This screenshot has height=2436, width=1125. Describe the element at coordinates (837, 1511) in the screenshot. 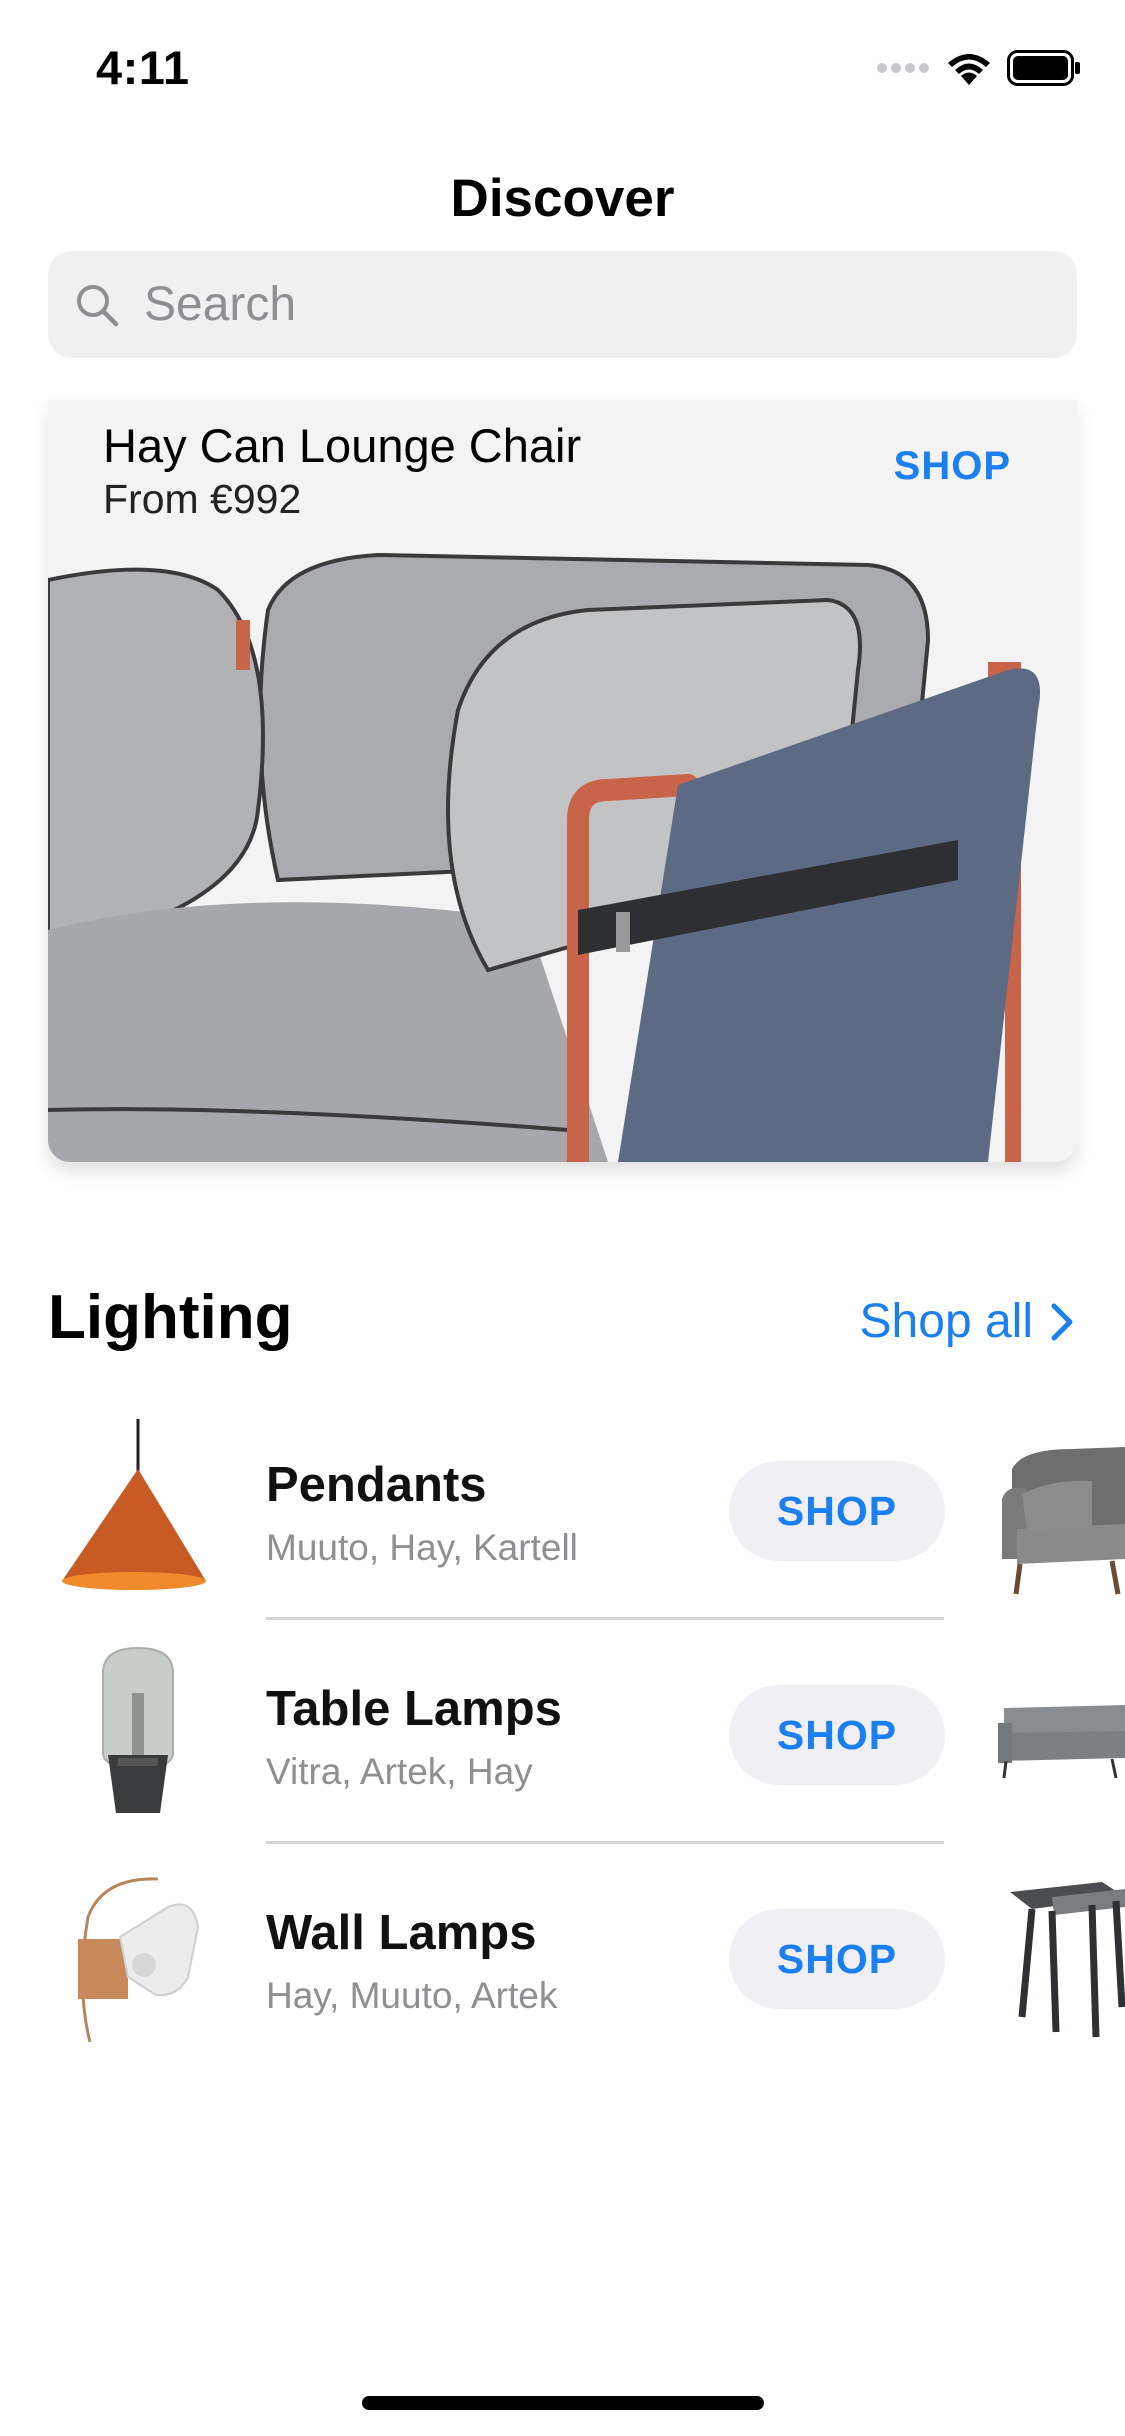

I see `shop-pendants-button: SHOP` at that location.